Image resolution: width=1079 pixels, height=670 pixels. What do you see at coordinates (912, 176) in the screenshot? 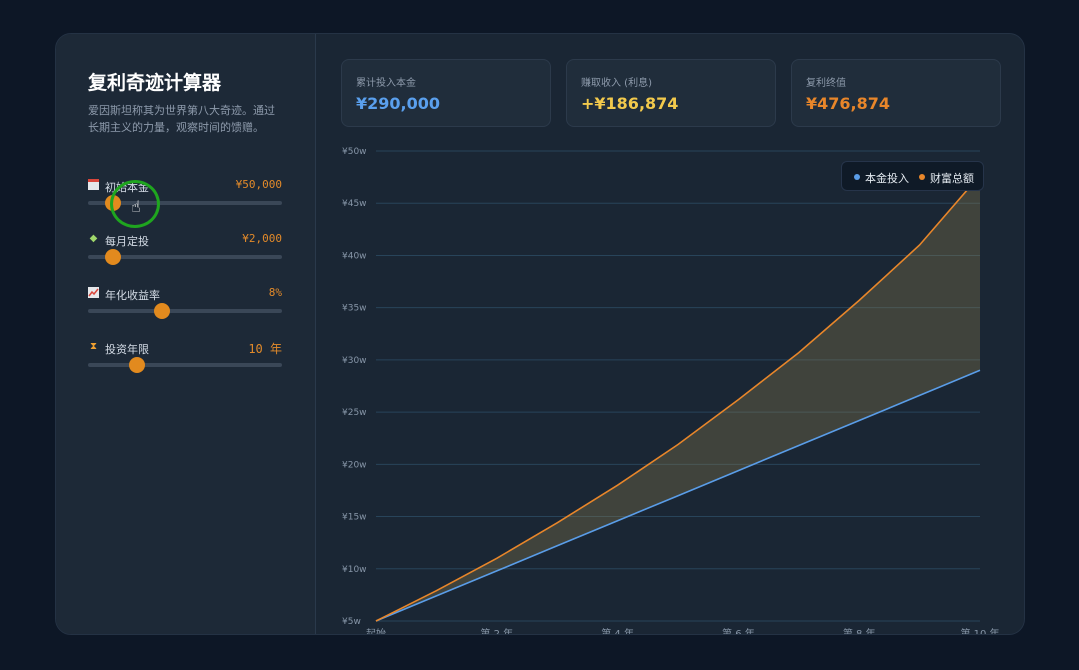
I see `chart-legend: 本金投入 财富总额` at bounding box center [912, 176].